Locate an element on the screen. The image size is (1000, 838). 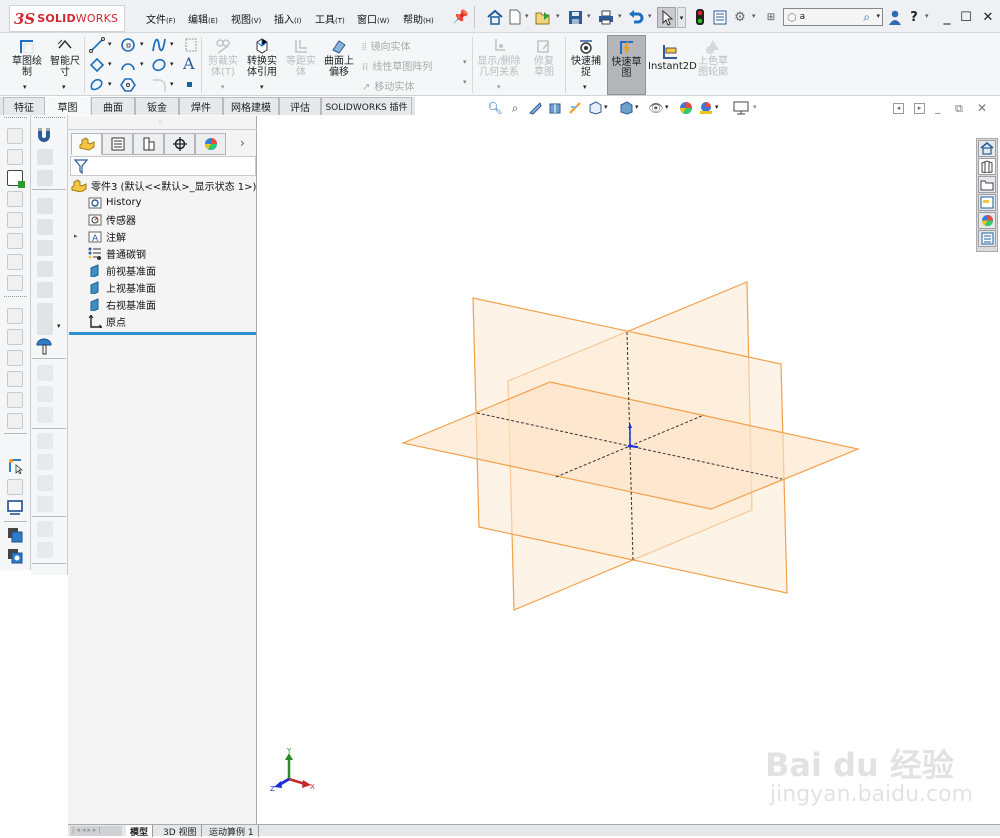
dynamic-annotation-icon is located at coordinates (575, 108).